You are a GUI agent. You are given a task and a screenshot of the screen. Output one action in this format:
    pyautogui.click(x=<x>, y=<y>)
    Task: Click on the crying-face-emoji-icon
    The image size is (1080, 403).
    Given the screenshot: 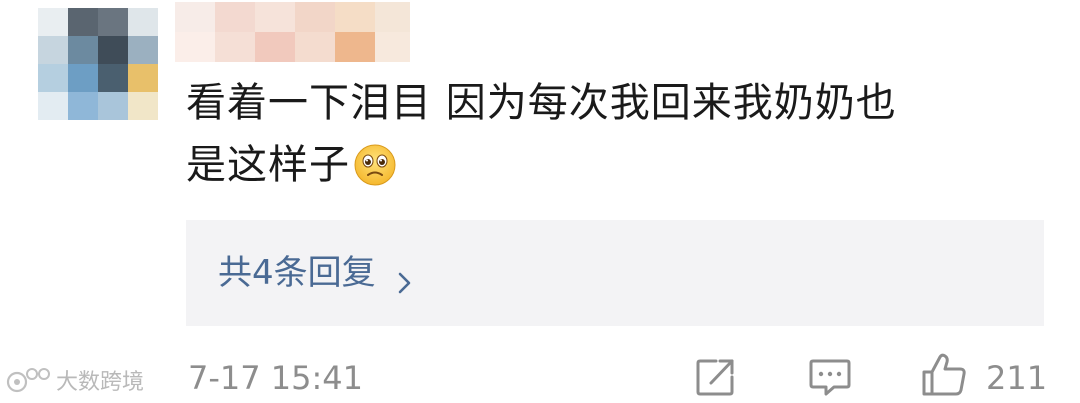 What is the action you would take?
    pyautogui.click(x=375, y=164)
    